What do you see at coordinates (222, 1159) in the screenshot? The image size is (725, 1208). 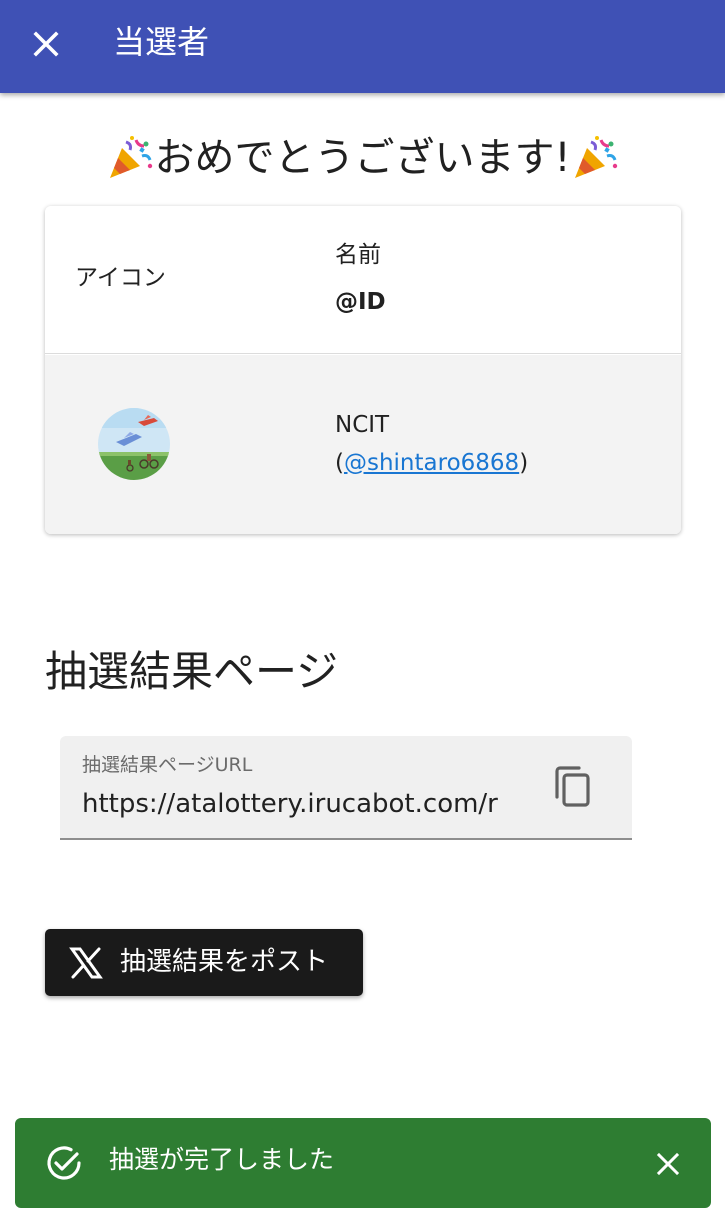 I see `snackbar-message: 抽選が完了しました` at bounding box center [222, 1159].